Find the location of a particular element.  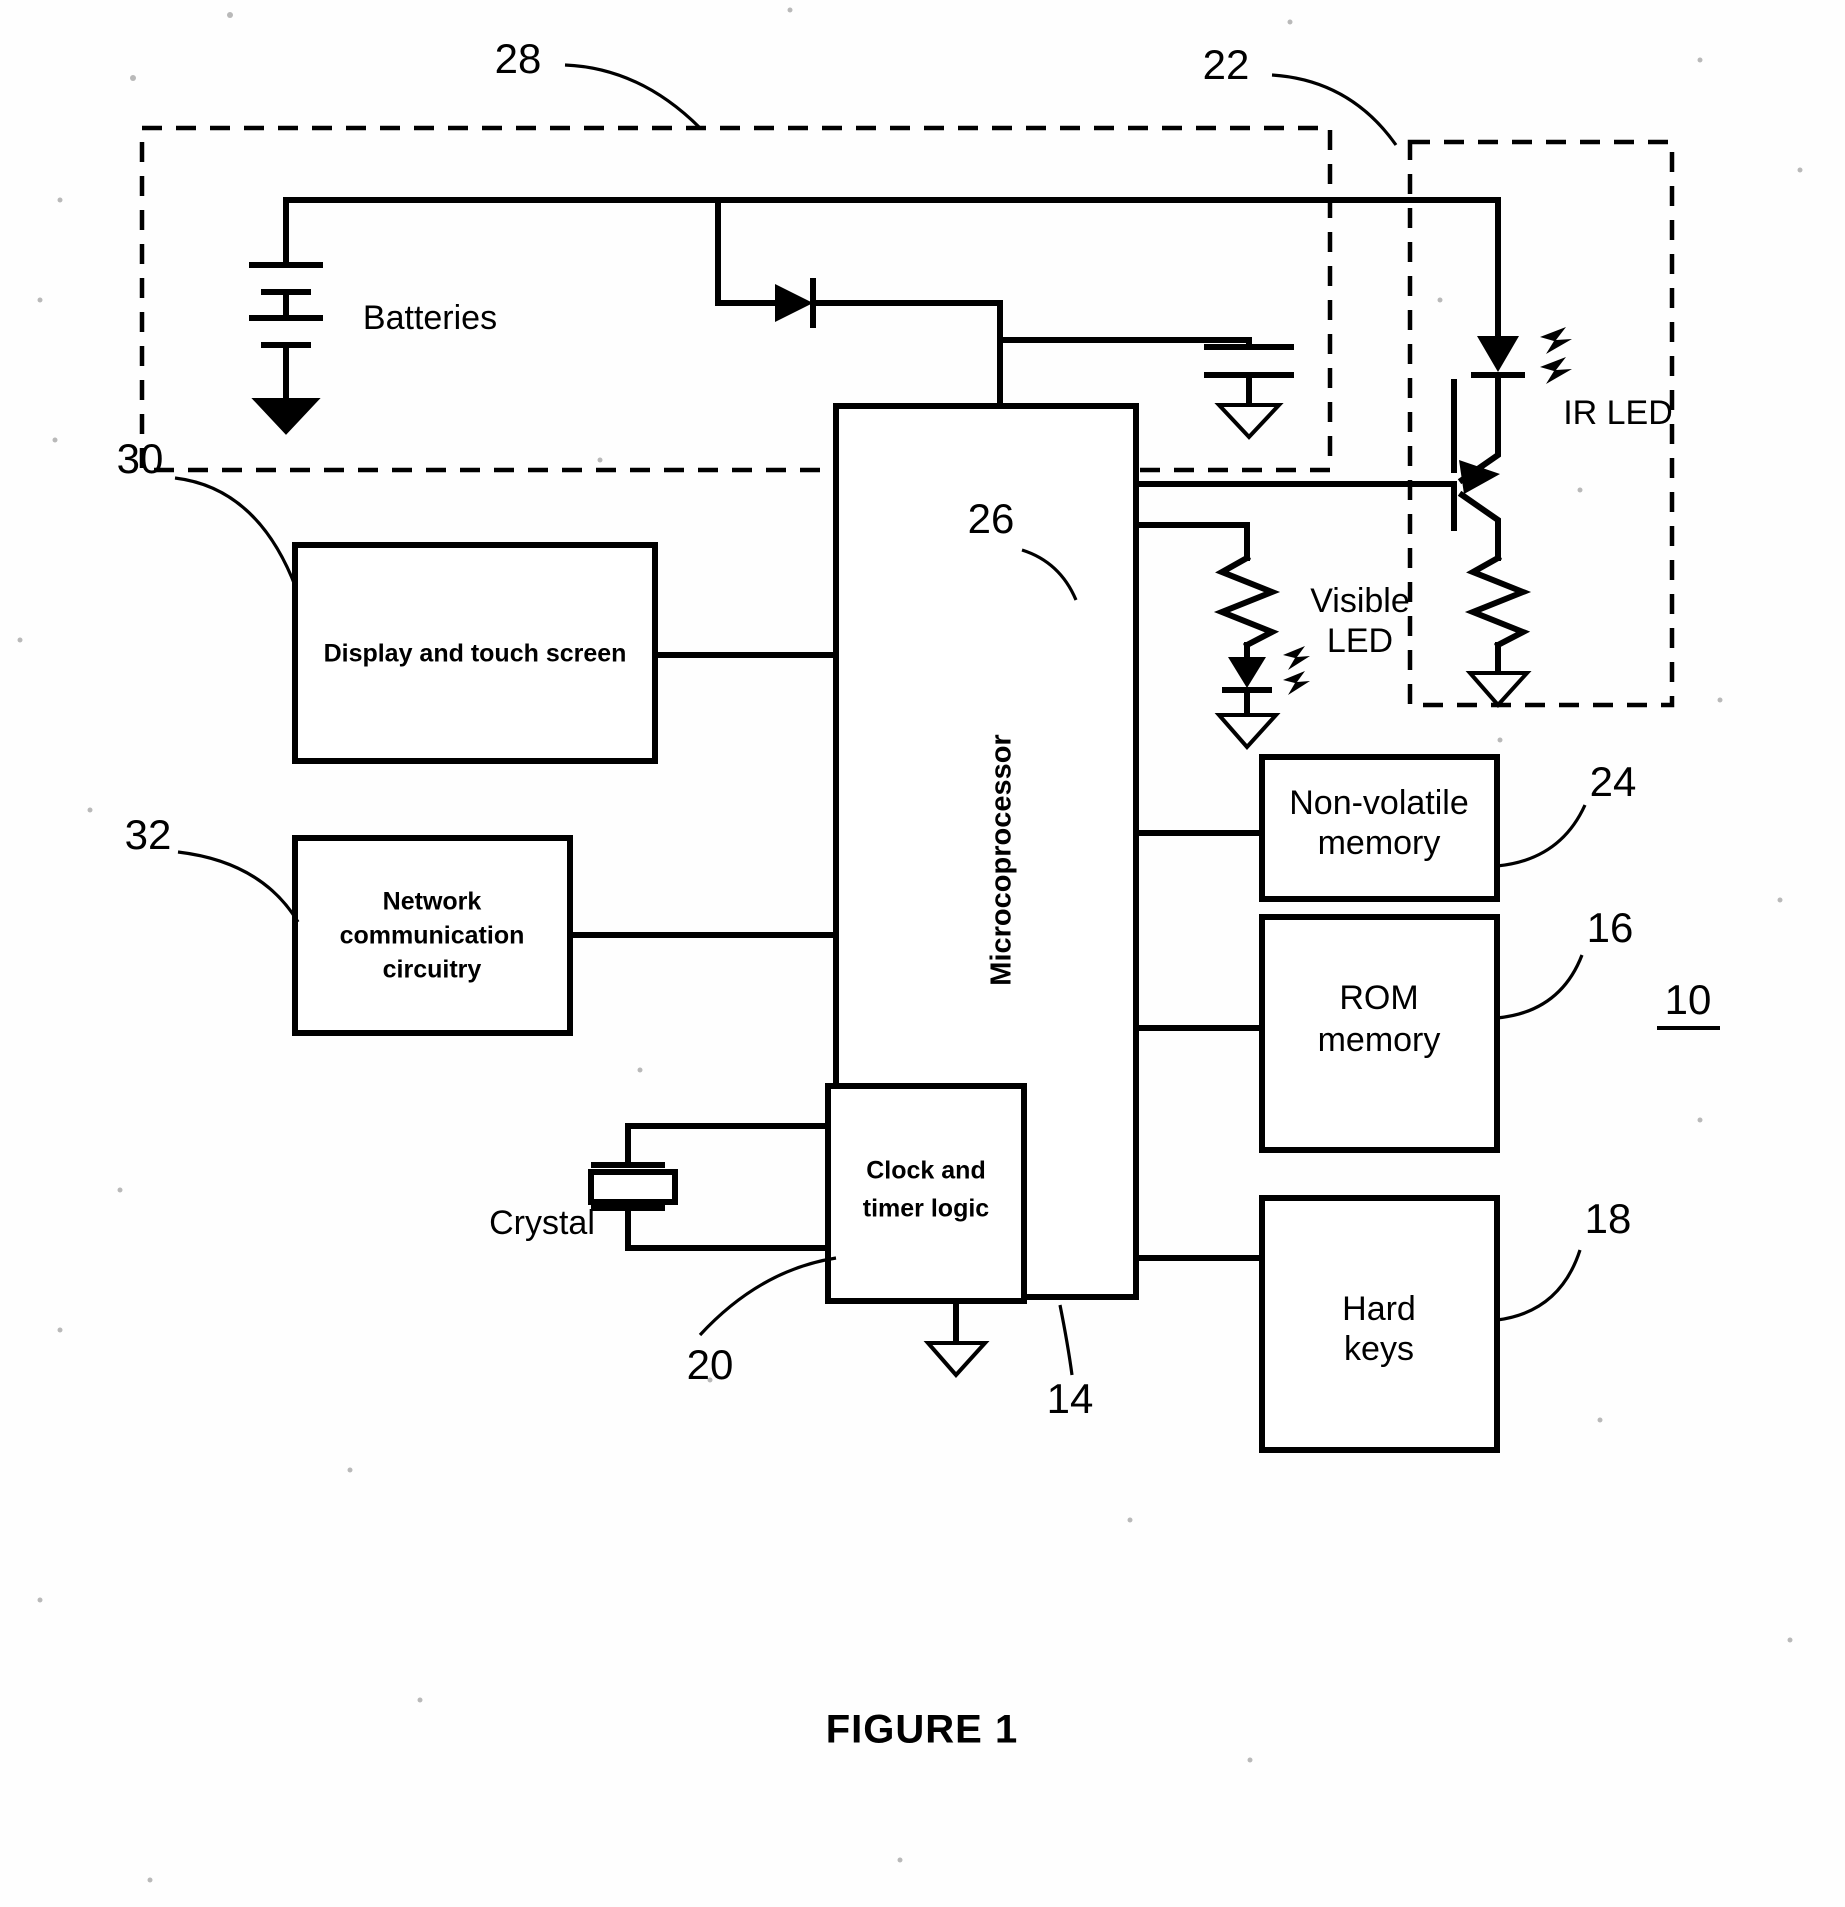

non-volatile-memory-label-line-1: Non-volatile is located at coordinates (1379, 803).